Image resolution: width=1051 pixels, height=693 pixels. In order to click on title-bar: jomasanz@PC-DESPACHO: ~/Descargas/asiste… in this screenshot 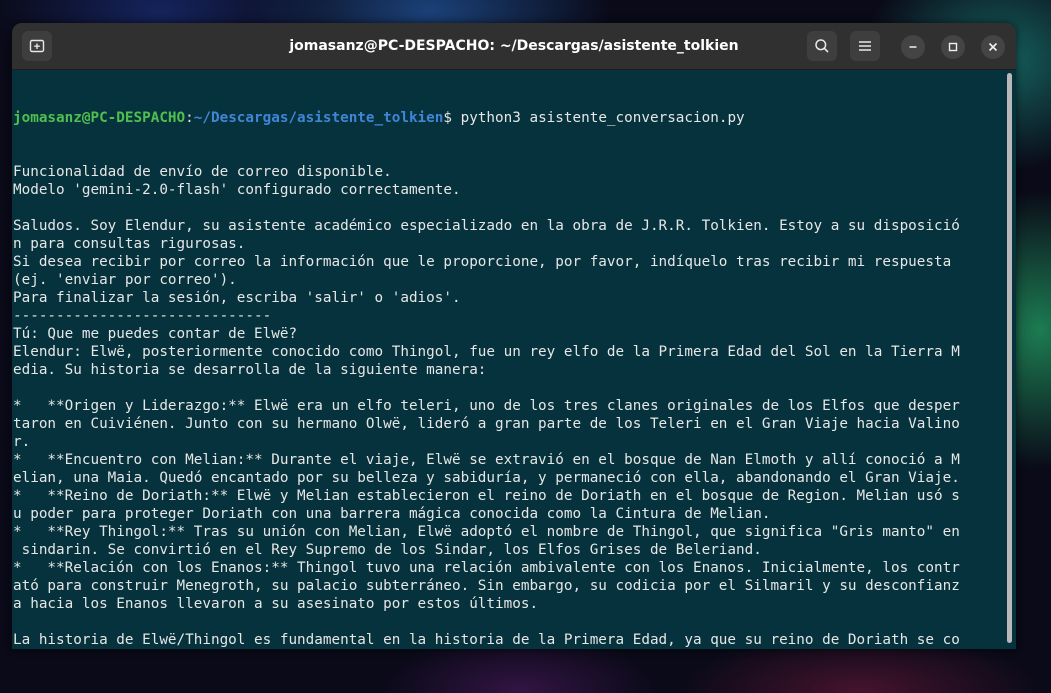, I will do `click(514, 46)`.